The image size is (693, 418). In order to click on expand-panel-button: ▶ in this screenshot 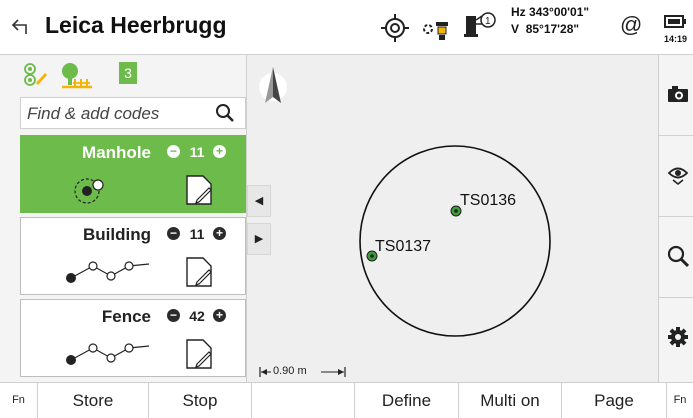, I will do `click(259, 239)`.